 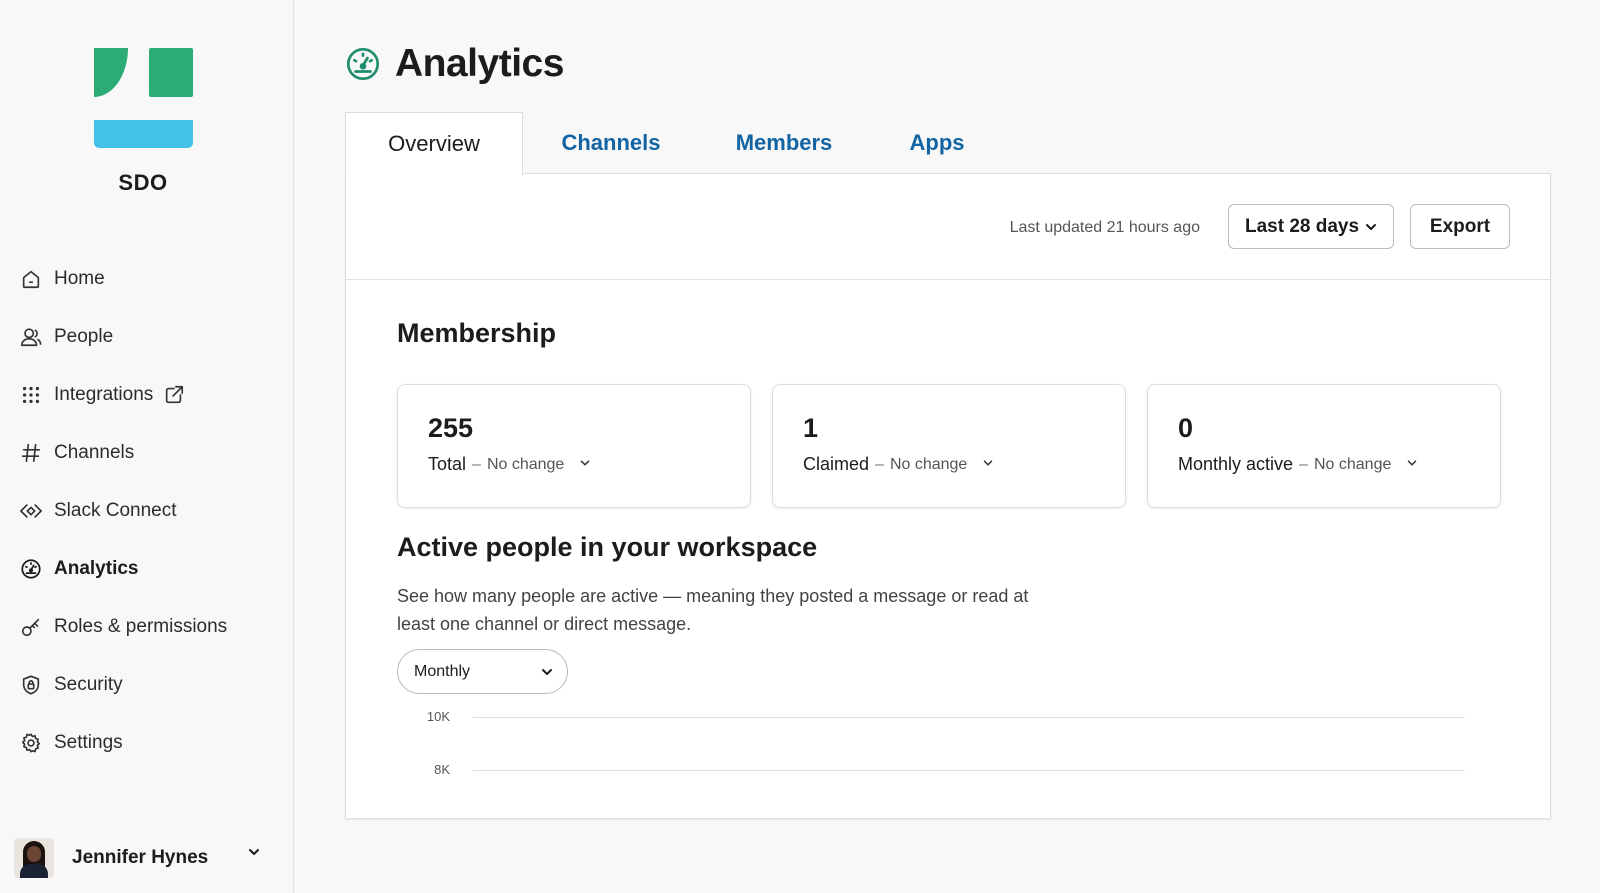 What do you see at coordinates (1460, 226) in the screenshot?
I see `export-button: Export` at bounding box center [1460, 226].